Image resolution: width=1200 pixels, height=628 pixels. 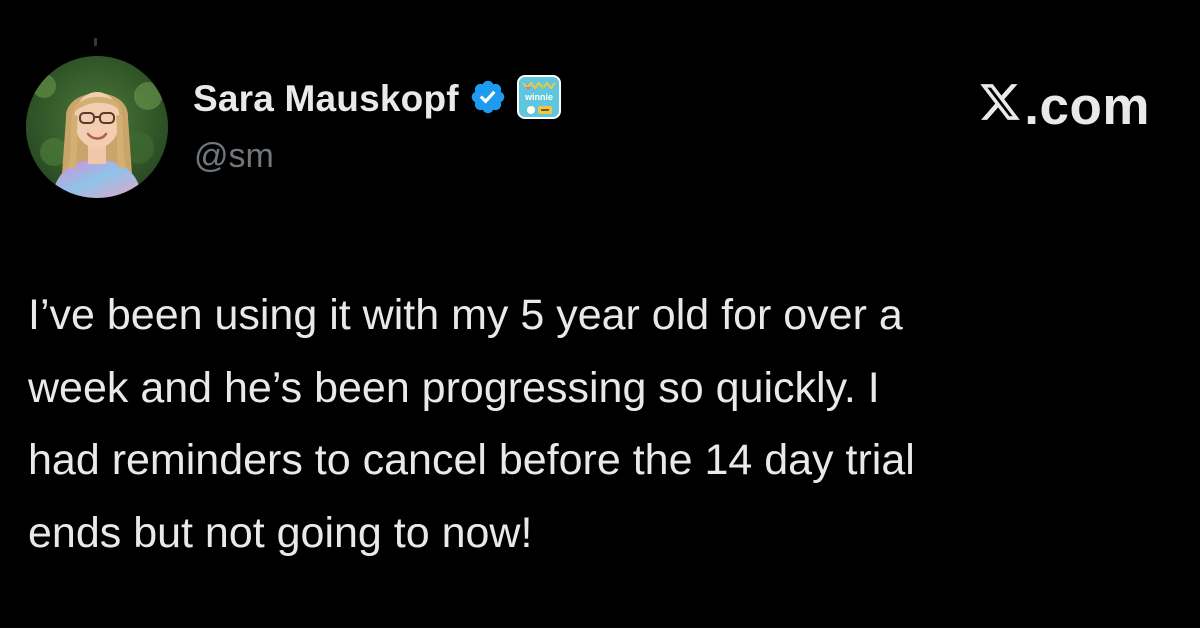 I want to click on avatar, so click(x=97, y=127).